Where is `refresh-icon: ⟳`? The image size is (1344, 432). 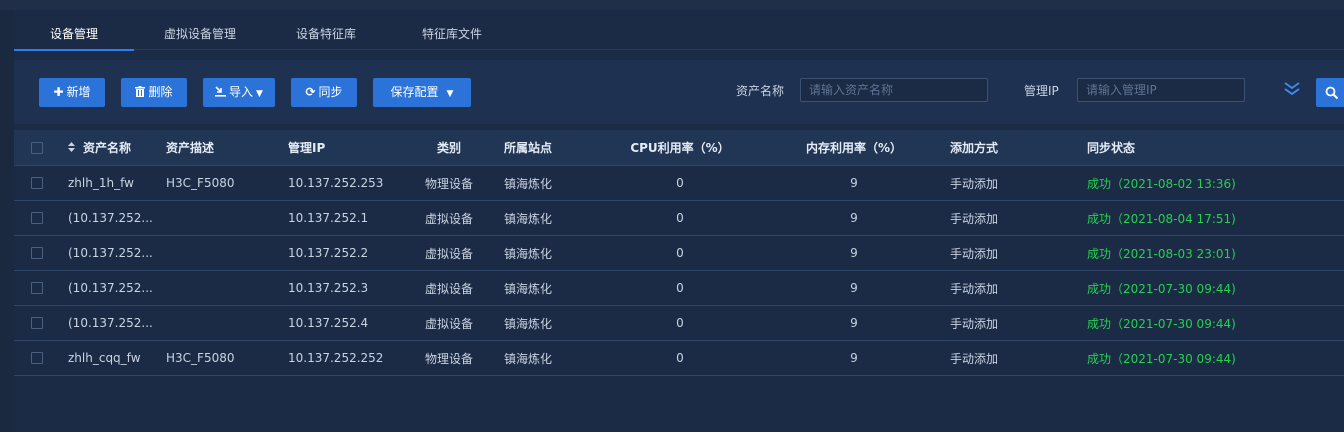
refresh-icon: ⟳ is located at coordinates (310, 92).